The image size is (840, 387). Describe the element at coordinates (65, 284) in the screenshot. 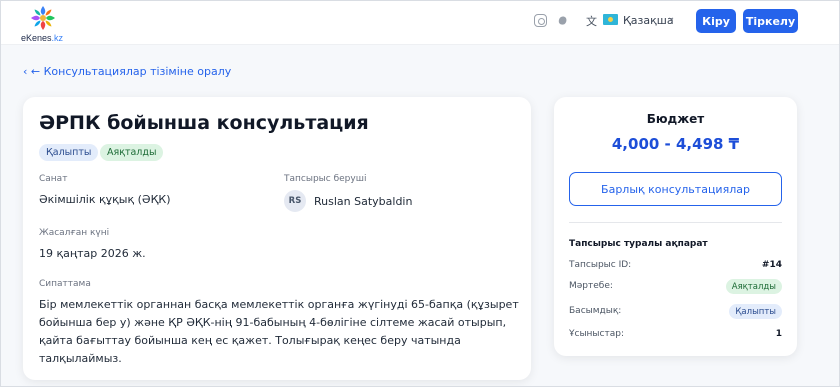

I see `description-label: Сипаттама` at that location.